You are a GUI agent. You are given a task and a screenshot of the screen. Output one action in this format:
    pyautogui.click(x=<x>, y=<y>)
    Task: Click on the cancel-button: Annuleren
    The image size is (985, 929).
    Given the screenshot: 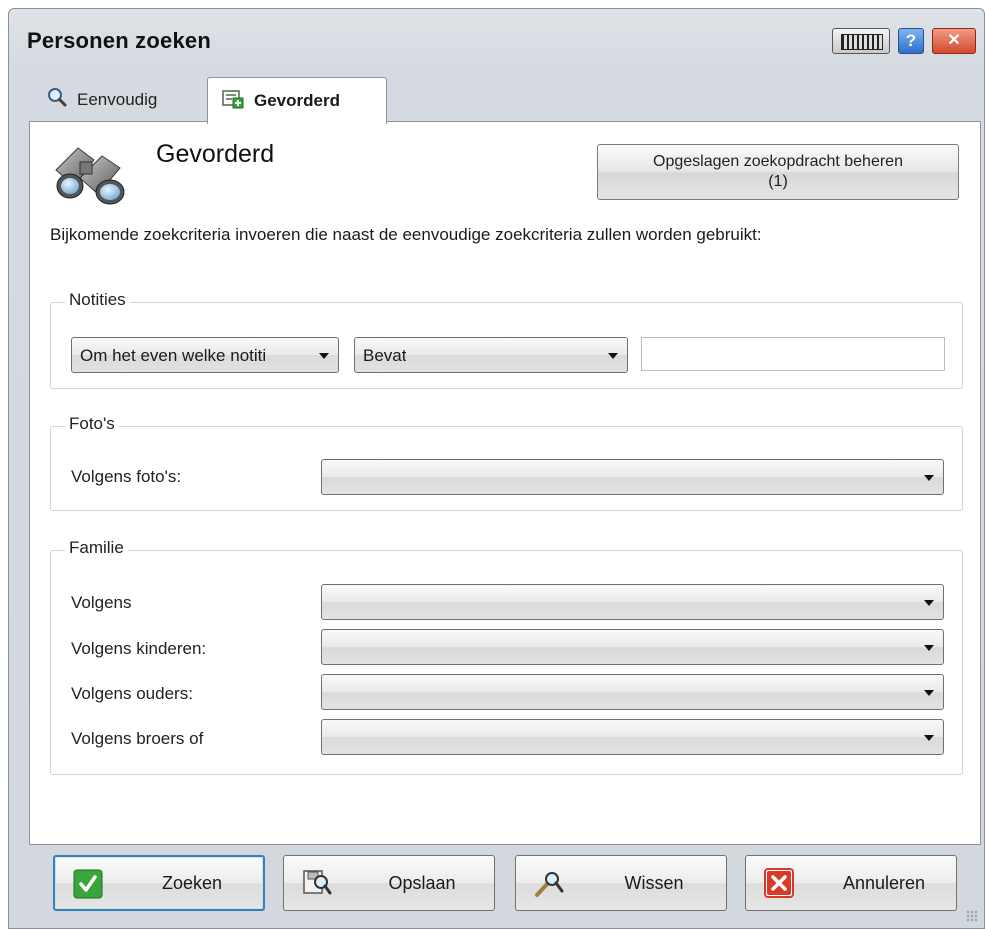 What is the action you would take?
    pyautogui.click(x=851, y=883)
    